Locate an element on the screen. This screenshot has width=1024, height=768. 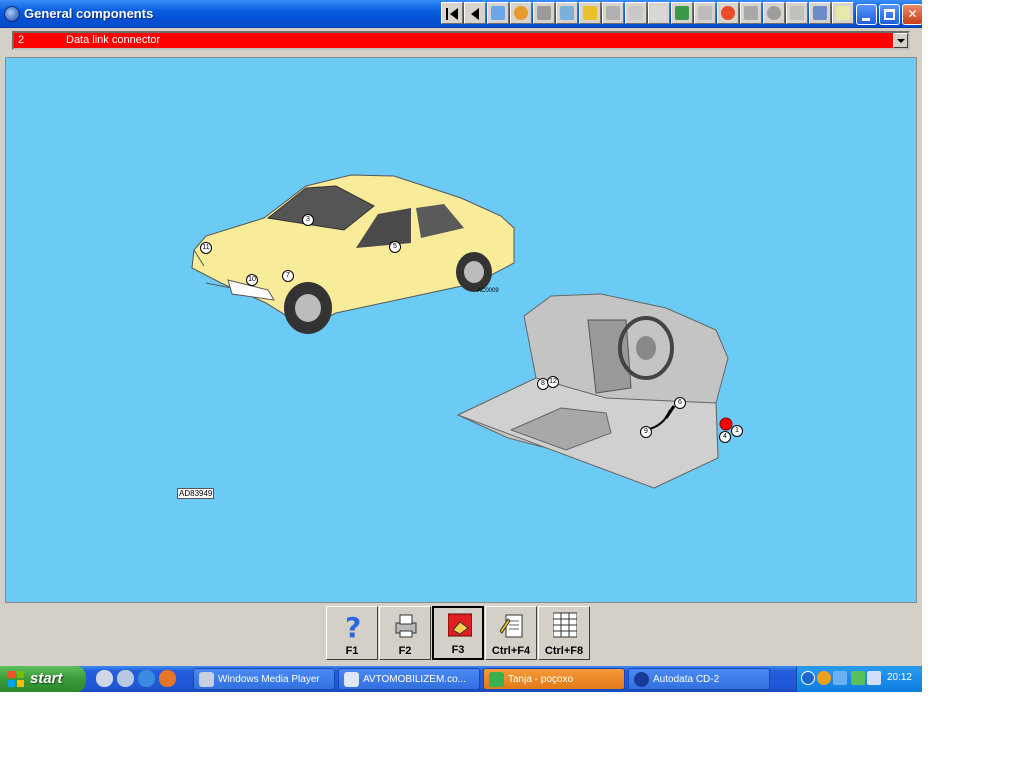
tool-13-icon is located at coordinates (774, 13).